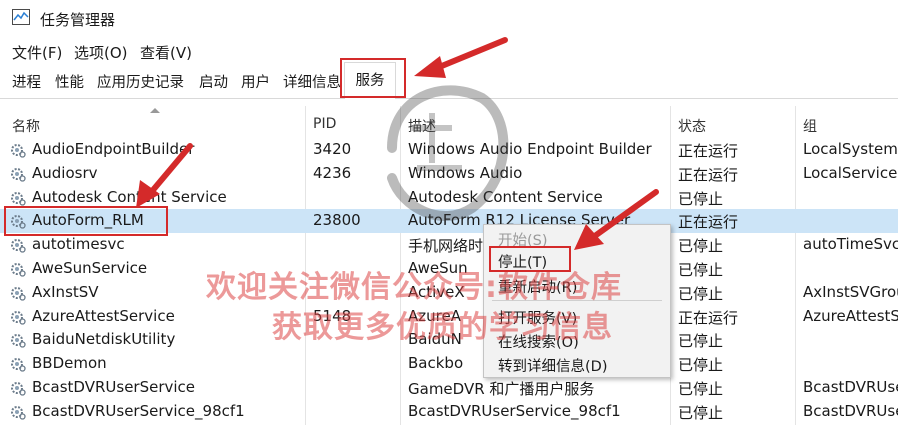 The height and width of the screenshot is (425, 898). What do you see at coordinates (501, 388) in the screenshot?
I see `service-description: GameDVR 和广播用户服务` at bounding box center [501, 388].